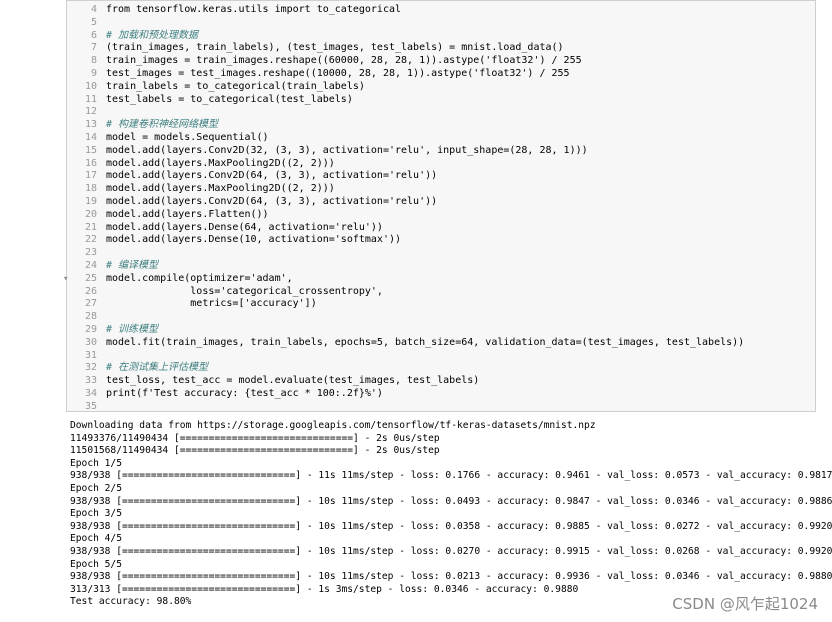 This screenshot has width=832, height=622. Describe the element at coordinates (220, 163) in the screenshot. I see `code-text: model.add(layers.MaxPooling2D((2, 2)))` at that location.